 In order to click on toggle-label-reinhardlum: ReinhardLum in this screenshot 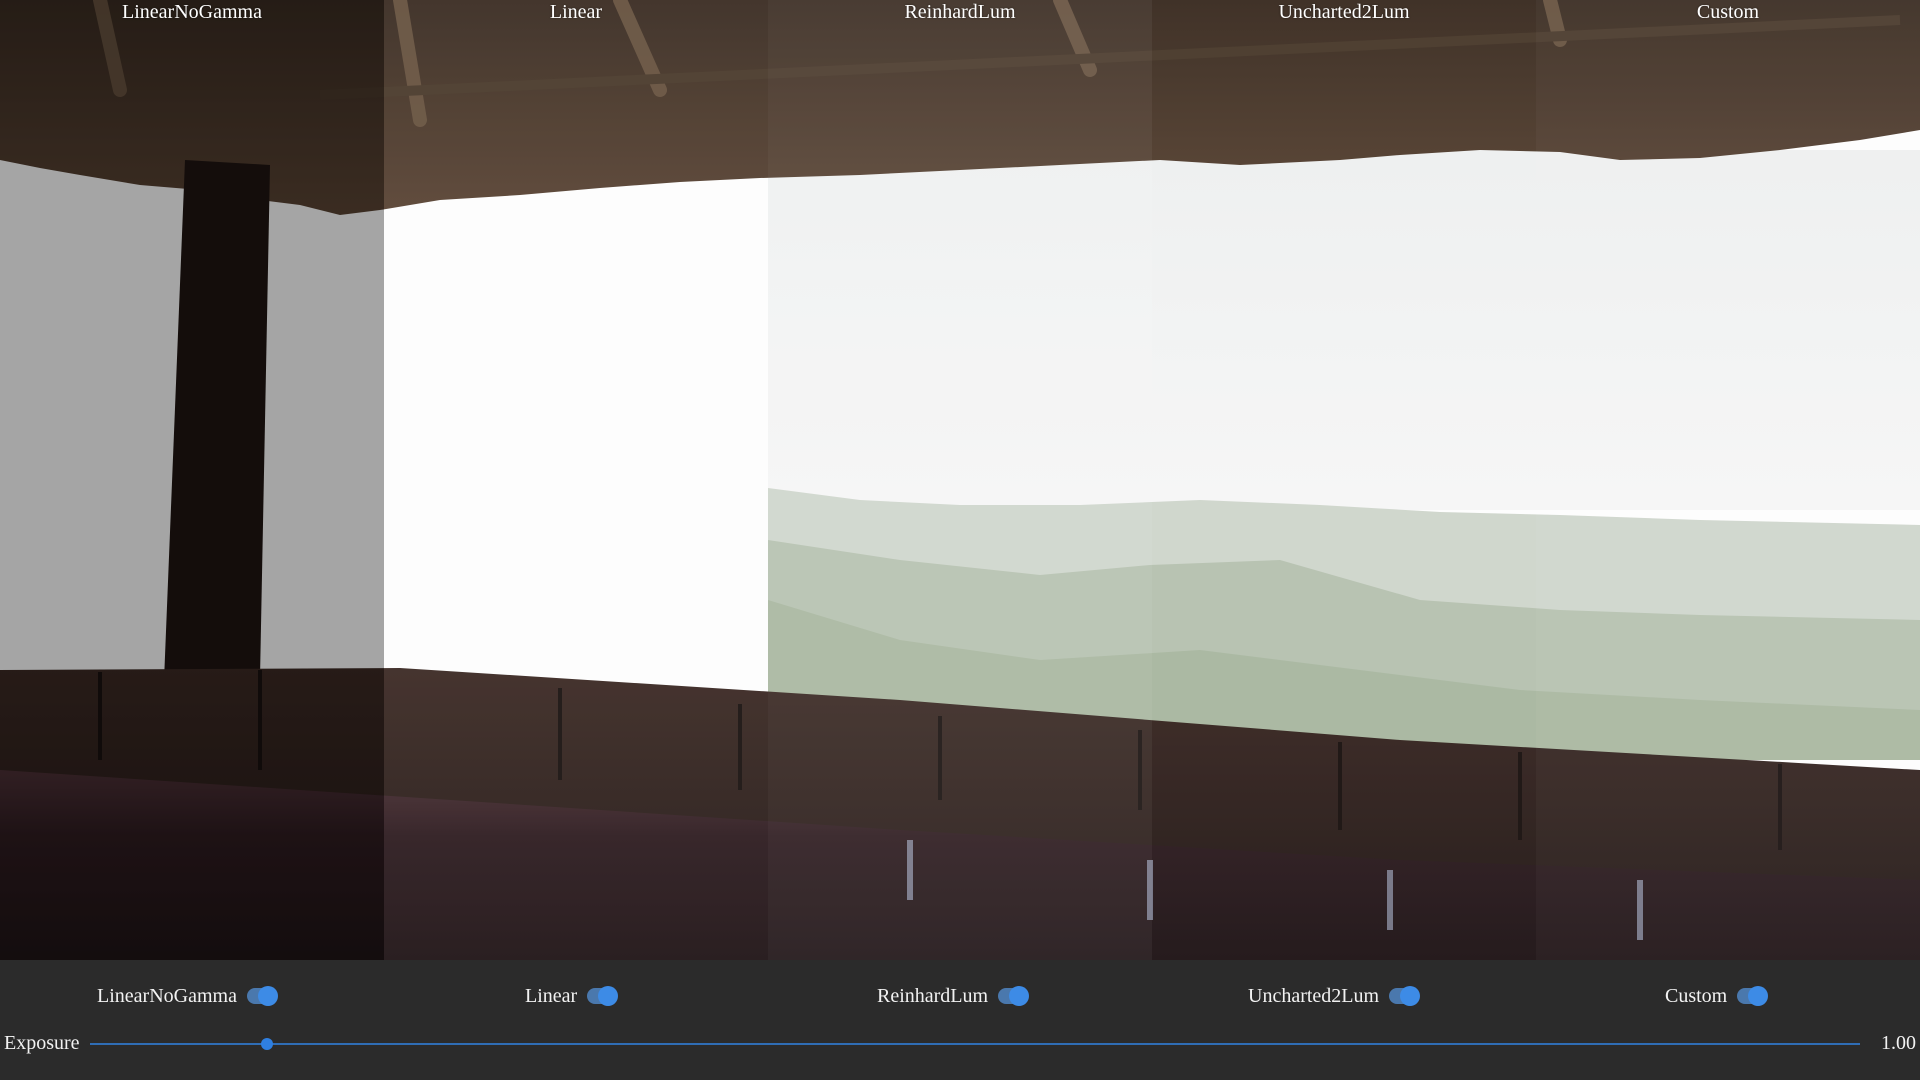, I will do `click(933, 995)`.